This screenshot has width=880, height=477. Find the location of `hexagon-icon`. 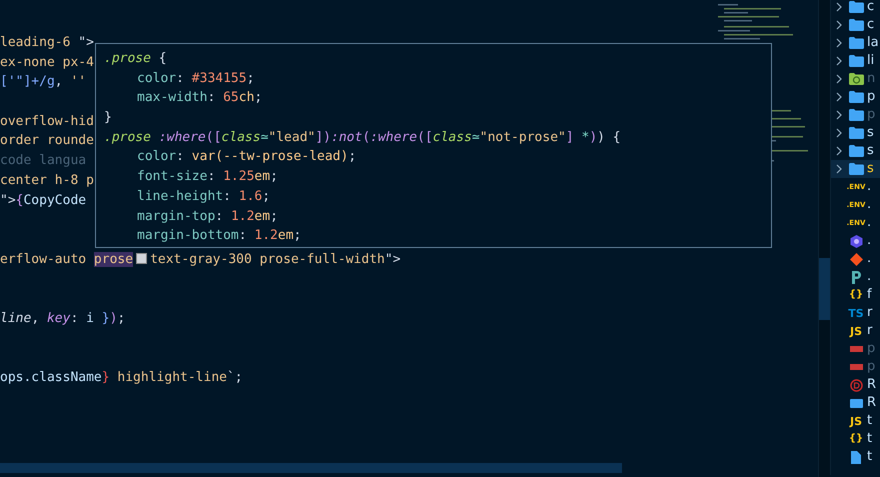

hexagon-icon is located at coordinates (856, 241).